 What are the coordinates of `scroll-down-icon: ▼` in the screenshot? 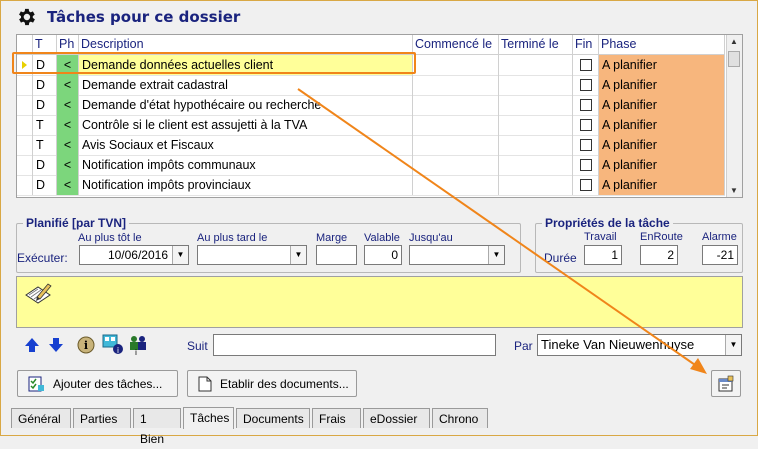 It's located at (734, 190).